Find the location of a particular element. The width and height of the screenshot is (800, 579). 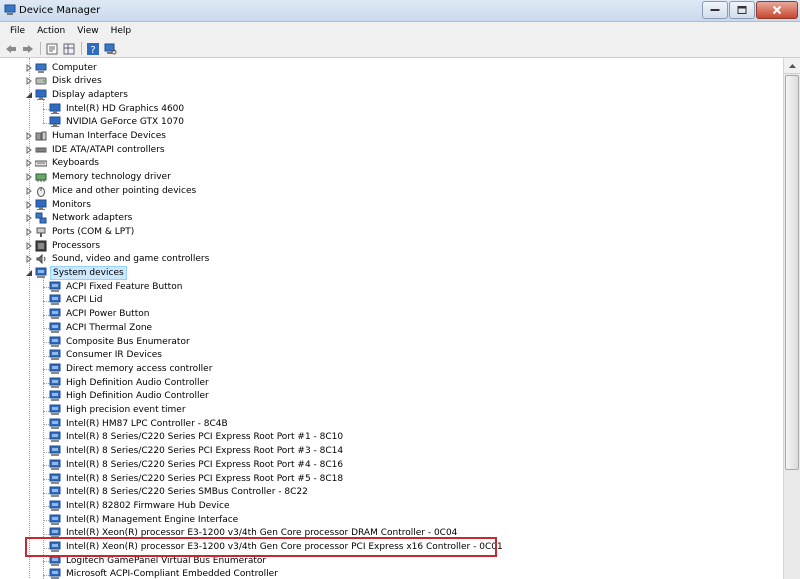

minimize-button is located at coordinates (715, 10).